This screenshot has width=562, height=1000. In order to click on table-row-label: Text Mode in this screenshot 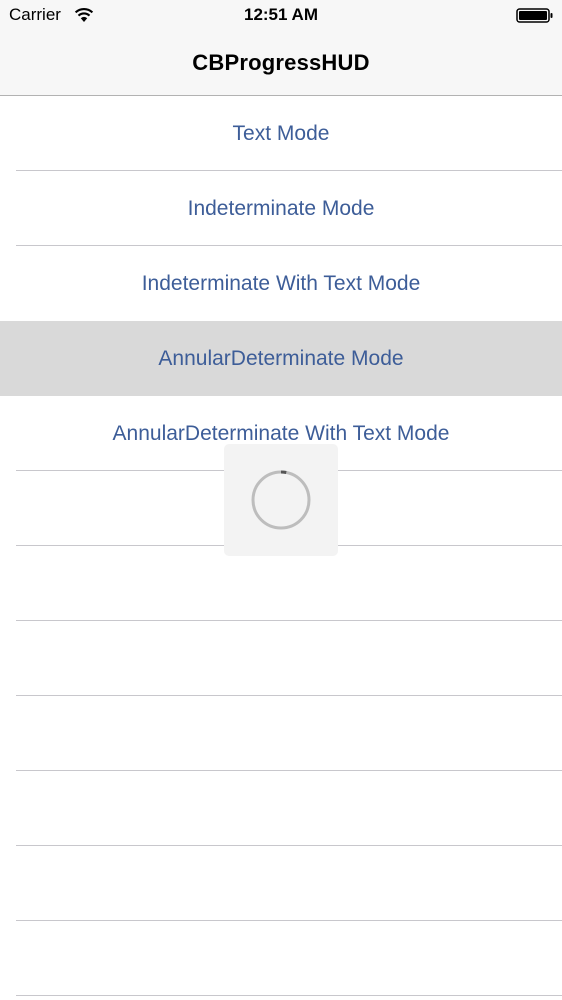, I will do `click(281, 133)`.